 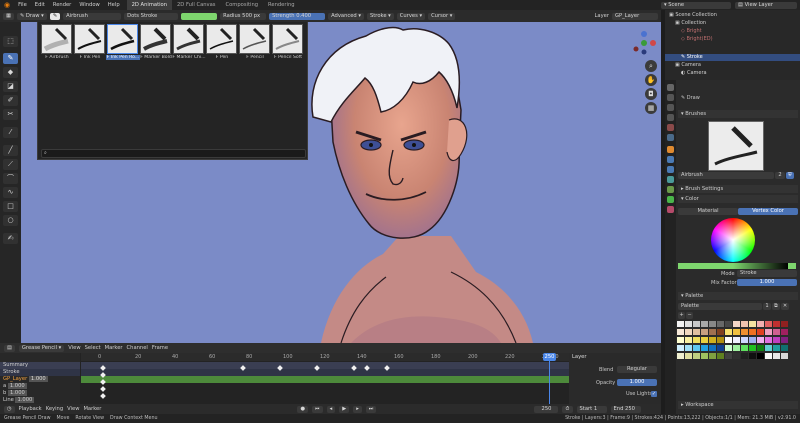 I want to click on channel-gp-layer: GP_Layer 1.000, so click(x=40, y=379).